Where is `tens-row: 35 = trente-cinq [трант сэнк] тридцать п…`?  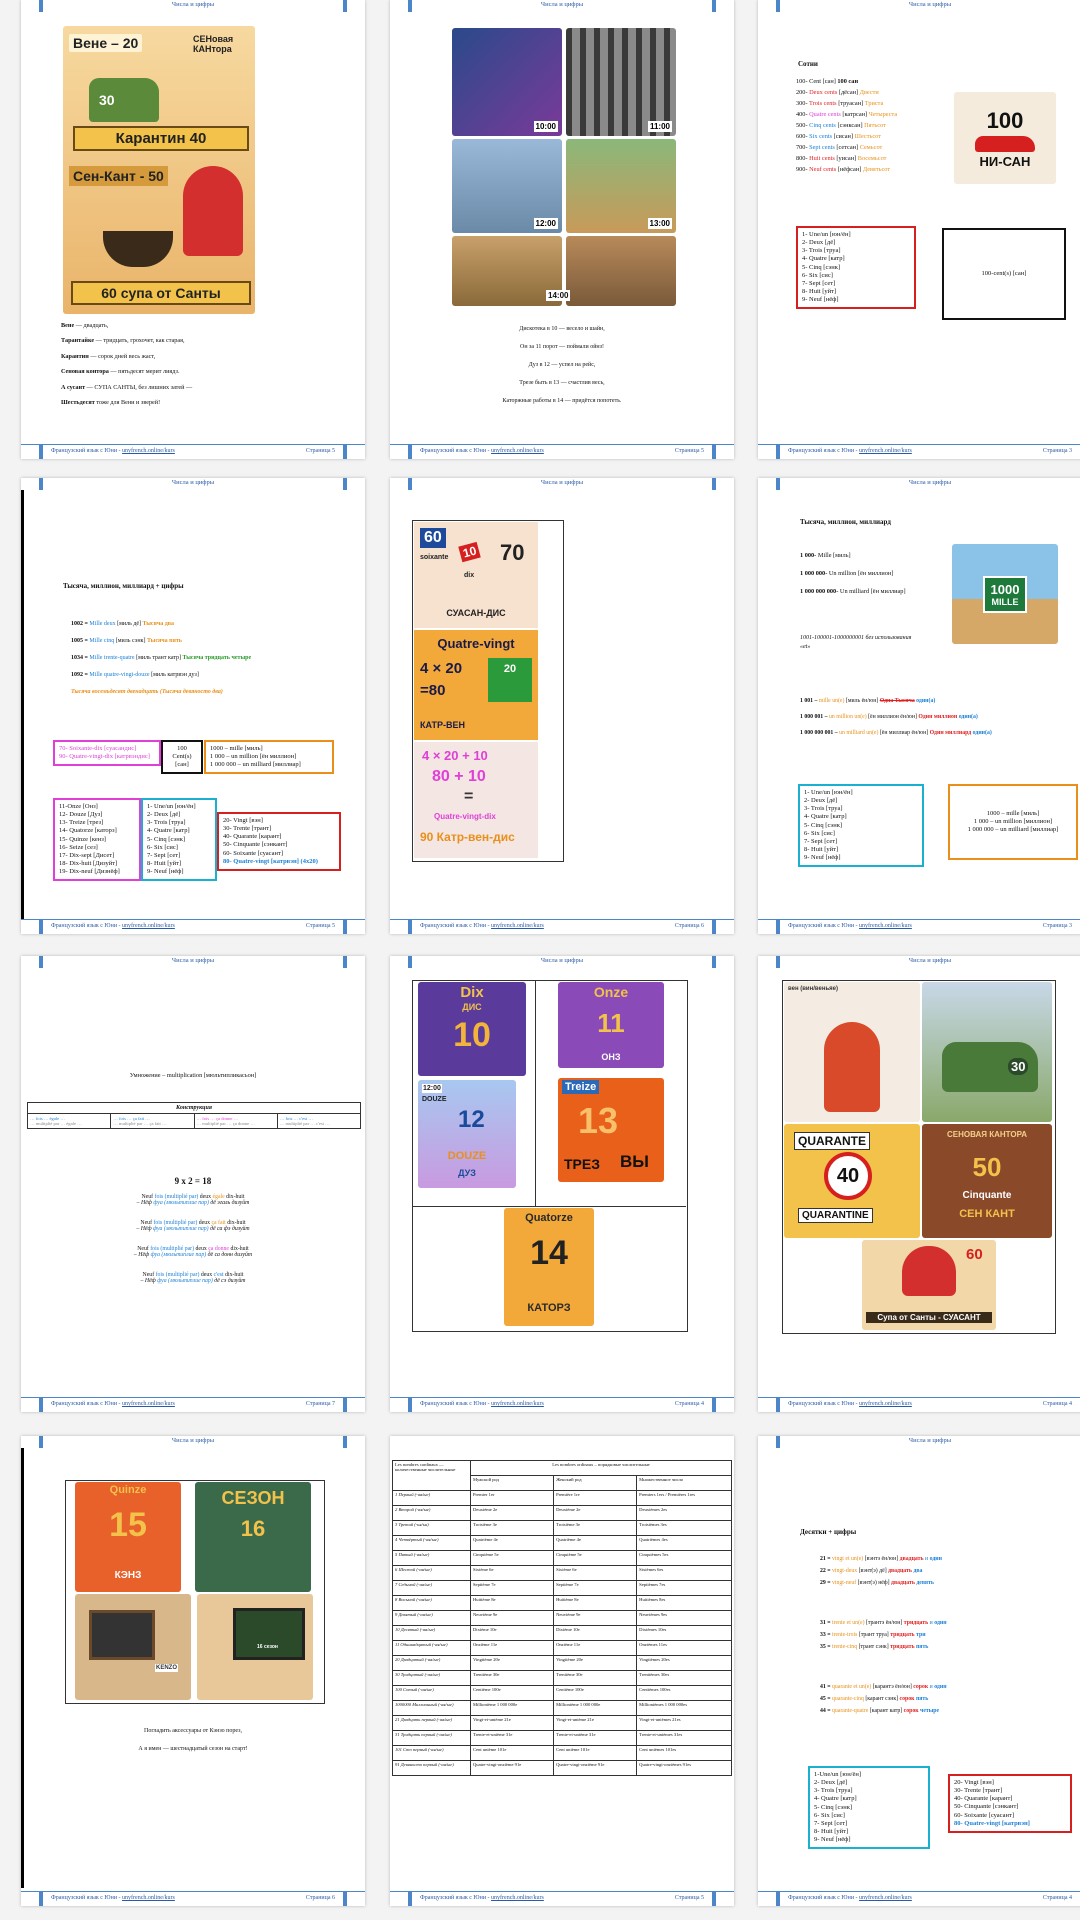 tens-row: 35 = trente-cinq [трант сэнк] тридцать п… is located at coordinates (883, 1647).